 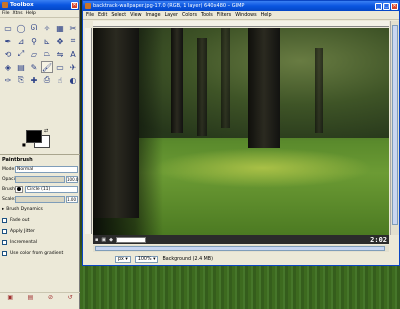 I want to click on apply-jitter-checkbox: Apply Jitter, so click(x=40, y=231).